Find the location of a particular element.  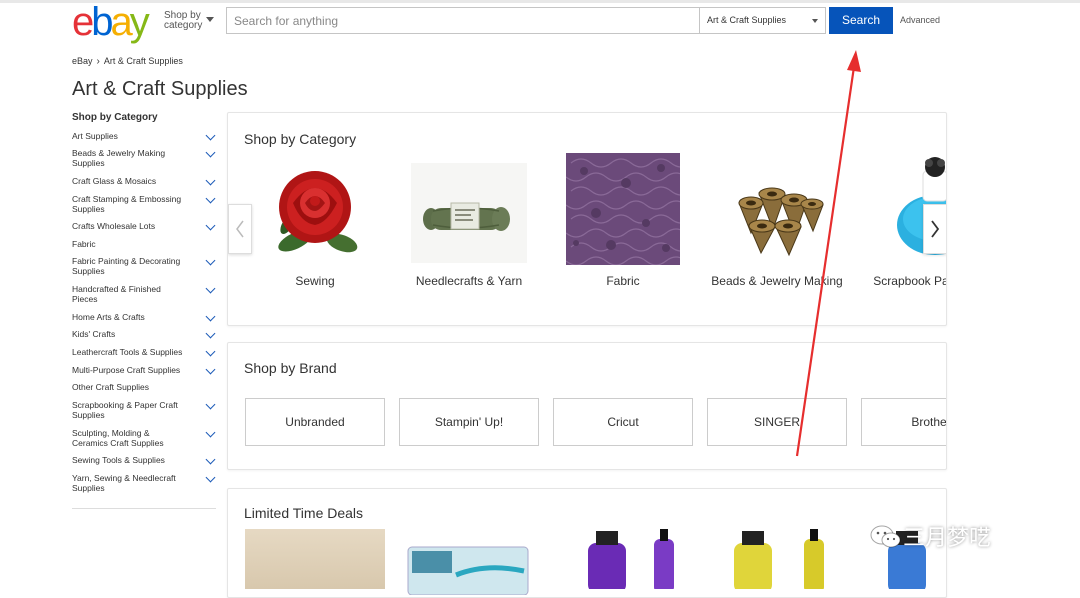

page-title: Art & Craft Supplies is located at coordinates (160, 89).